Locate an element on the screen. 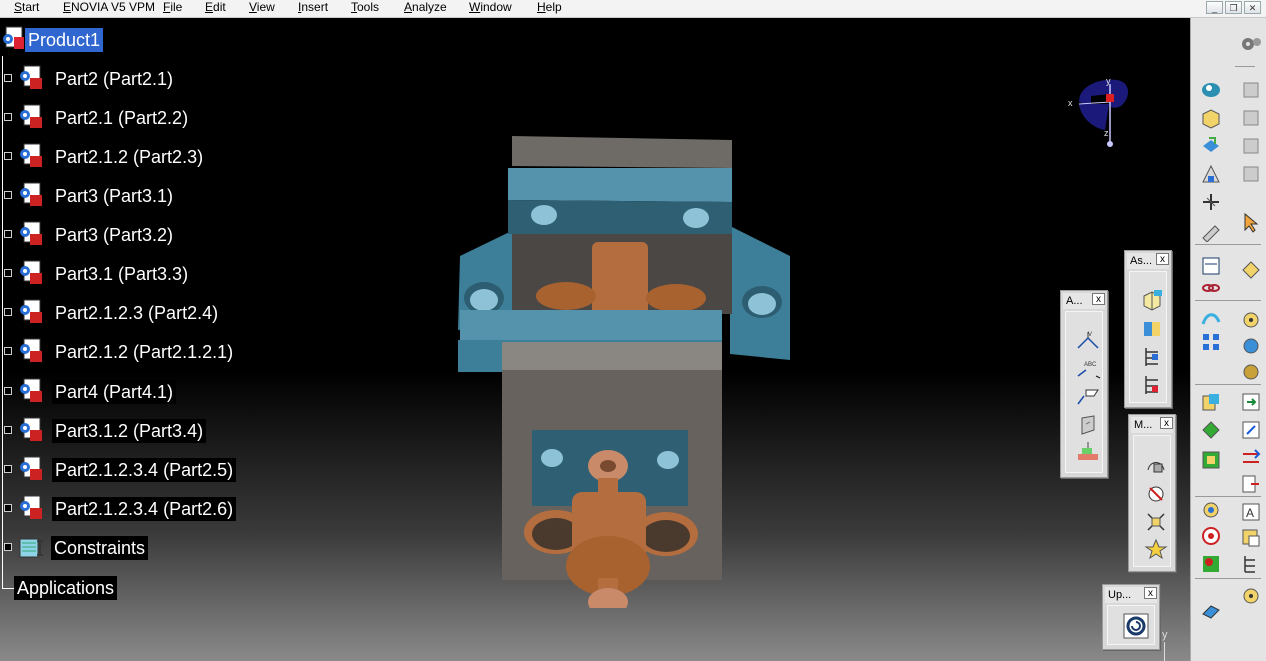 The height and width of the screenshot is (661, 1266). new-product-icon is located at coordinates (1251, 118).